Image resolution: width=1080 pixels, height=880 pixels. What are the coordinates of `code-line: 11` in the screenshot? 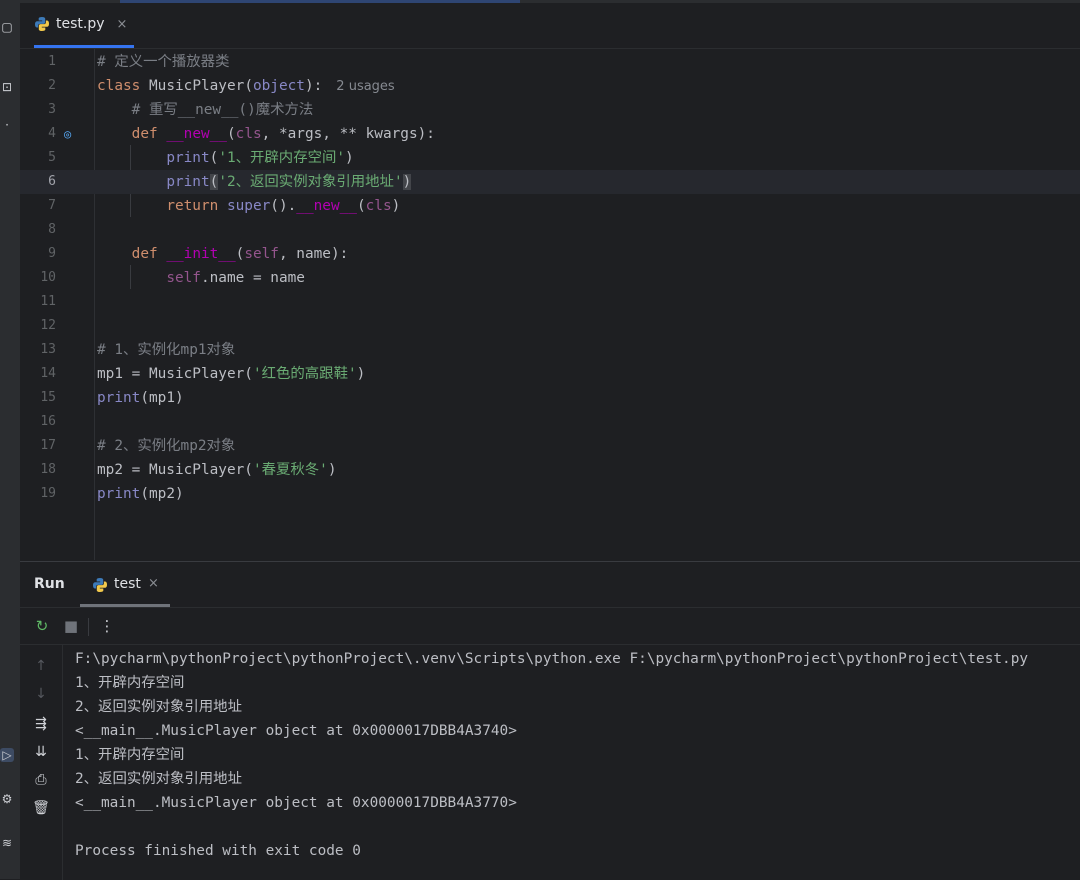 It's located at (550, 302).